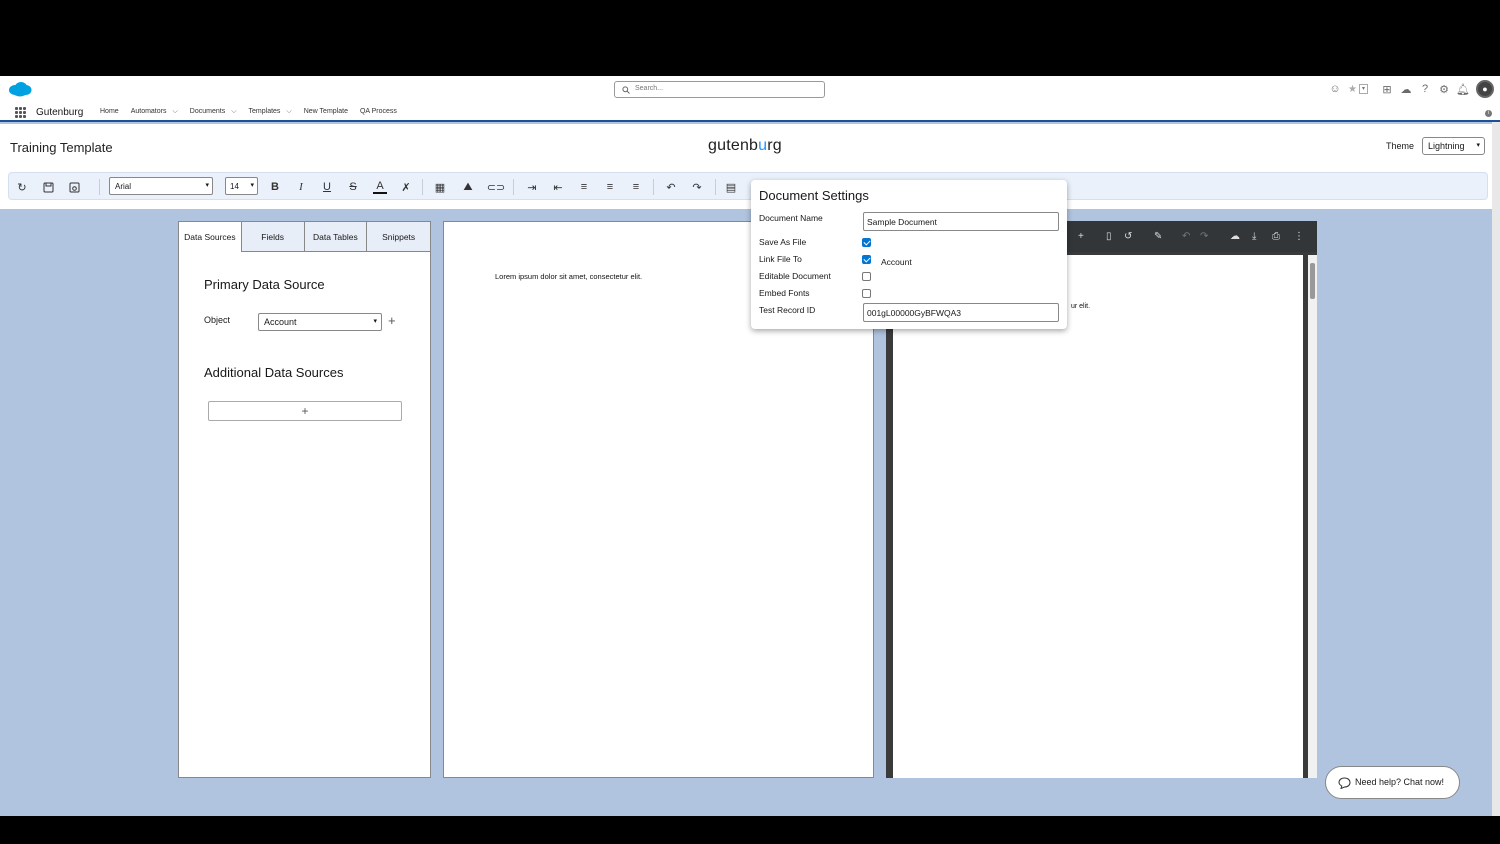  I want to click on nav-item-label: New Template, so click(325, 111).